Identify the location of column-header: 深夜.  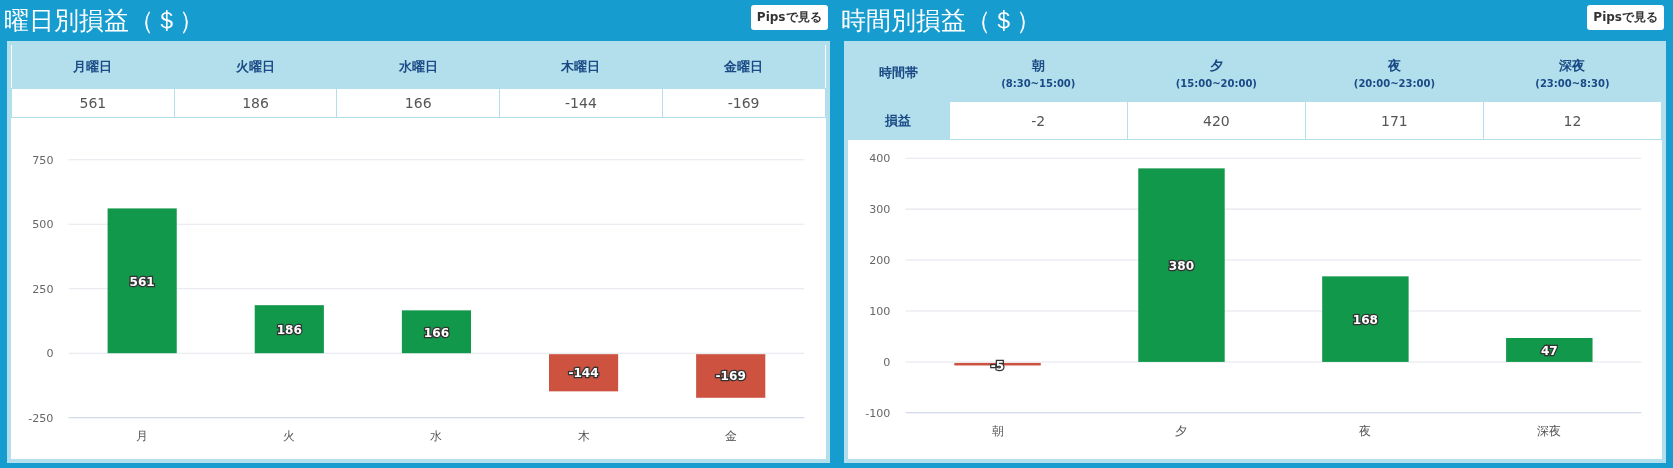
(1572, 65).